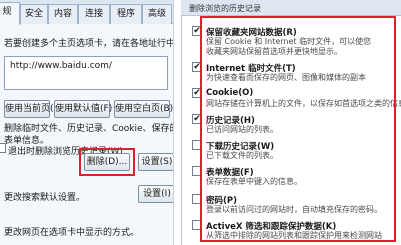 This screenshot has height=245, width=401. Describe the element at coordinates (143, 109) in the screenshot. I see `use-blank-button: 使用空白页(B)` at that location.